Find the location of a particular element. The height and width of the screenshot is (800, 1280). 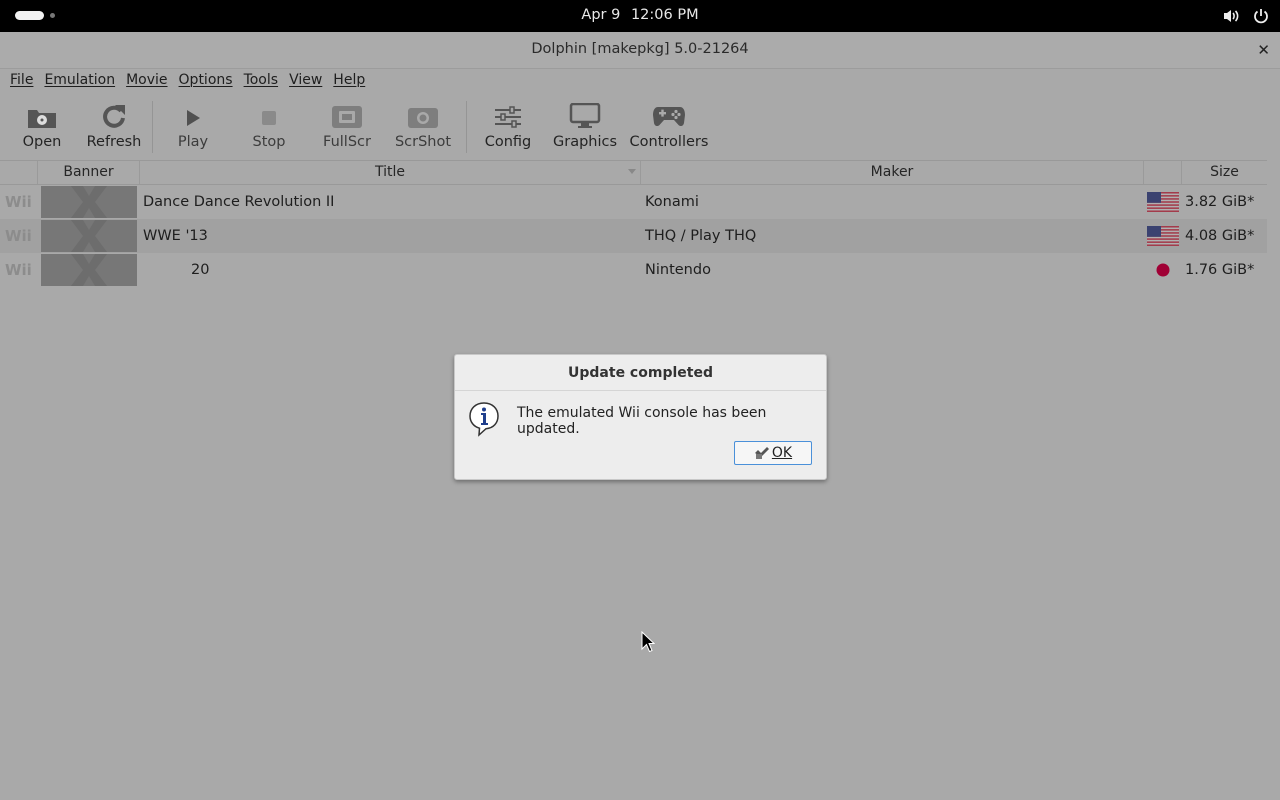

system-status-area is located at coordinates (1246, 16).